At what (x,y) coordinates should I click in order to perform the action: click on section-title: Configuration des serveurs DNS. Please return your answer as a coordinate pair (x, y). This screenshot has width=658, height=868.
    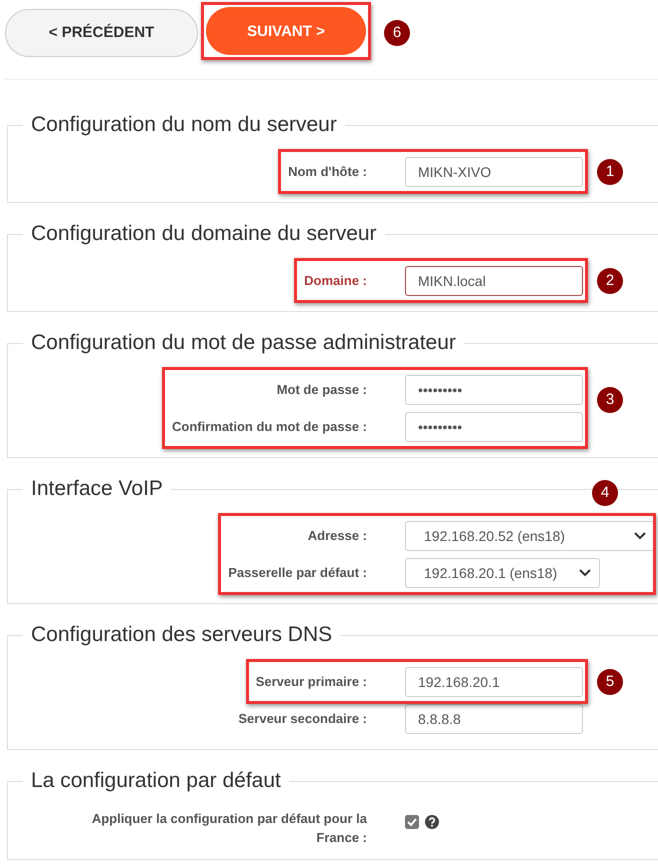
    Looking at the image, I should click on (182, 635).